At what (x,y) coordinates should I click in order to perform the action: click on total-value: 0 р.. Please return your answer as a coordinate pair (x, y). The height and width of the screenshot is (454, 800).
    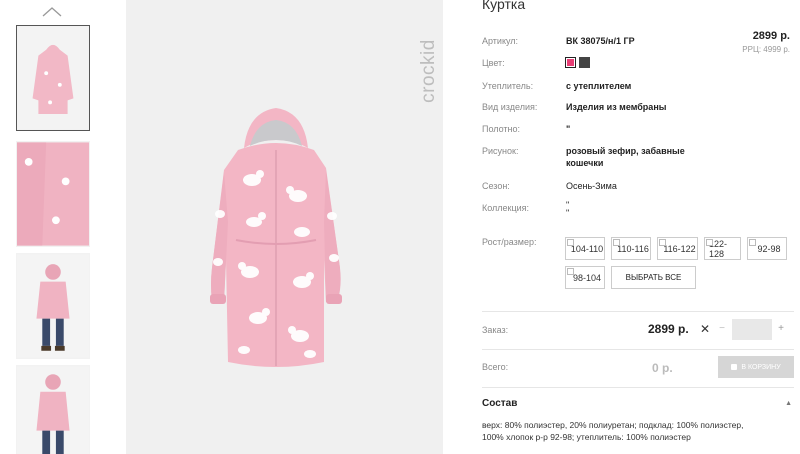
    Looking at the image, I should click on (662, 368).